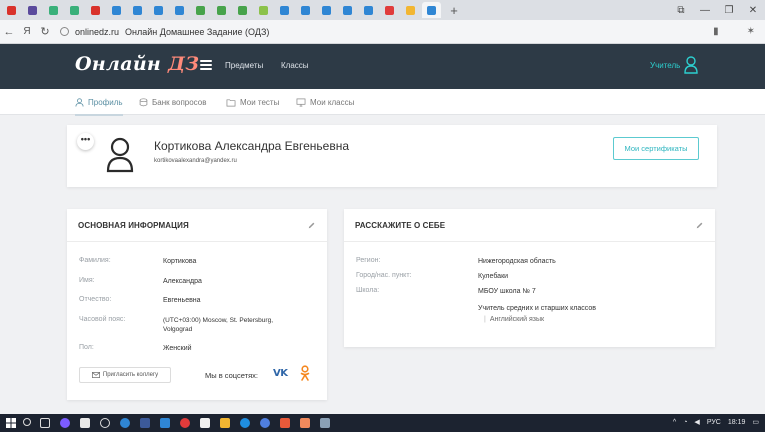  What do you see at coordinates (172, 102) in the screenshot?
I see `tab-question-bank: Банк вопросов` at bounding box center [172, 102].